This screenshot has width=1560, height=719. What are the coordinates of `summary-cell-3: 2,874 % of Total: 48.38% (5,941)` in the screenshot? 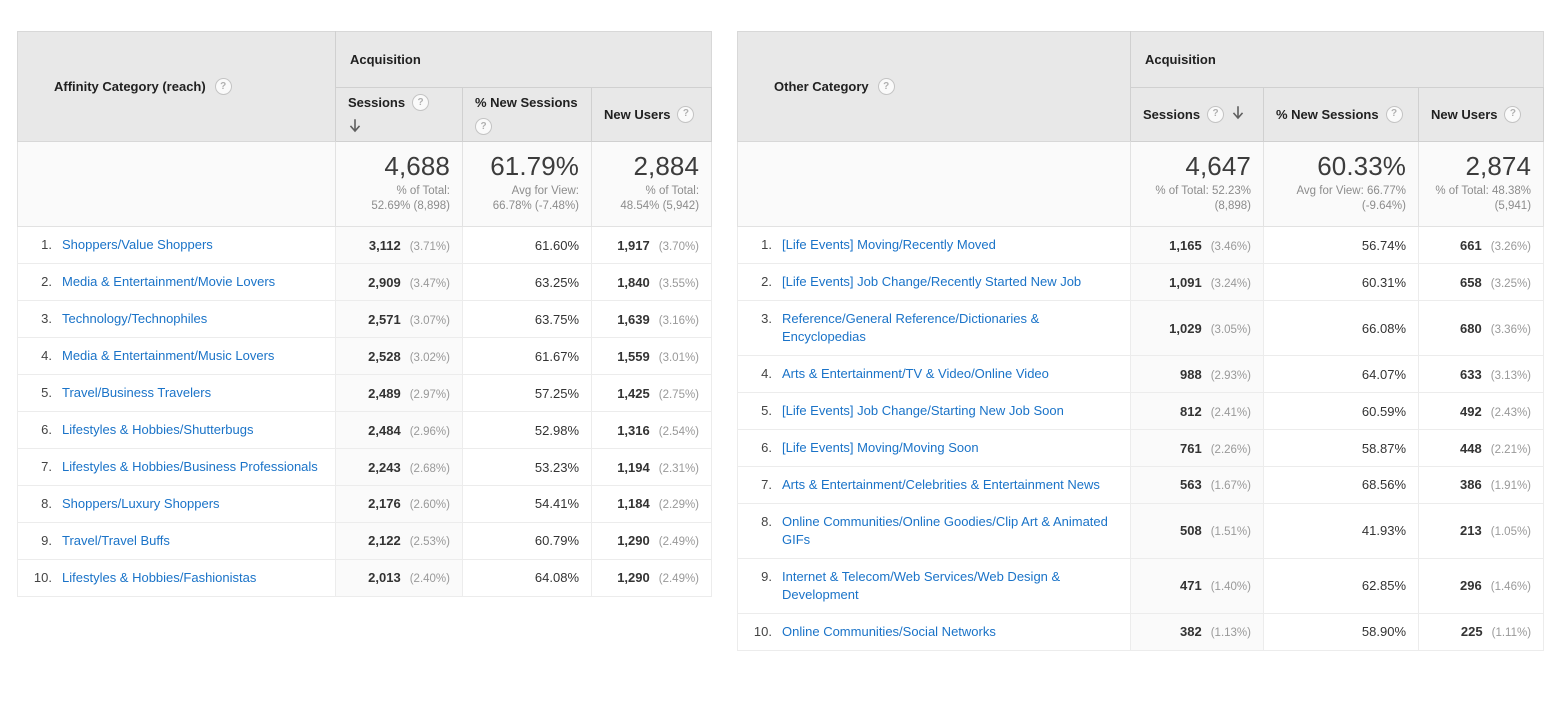 It's located at (1481, 184).